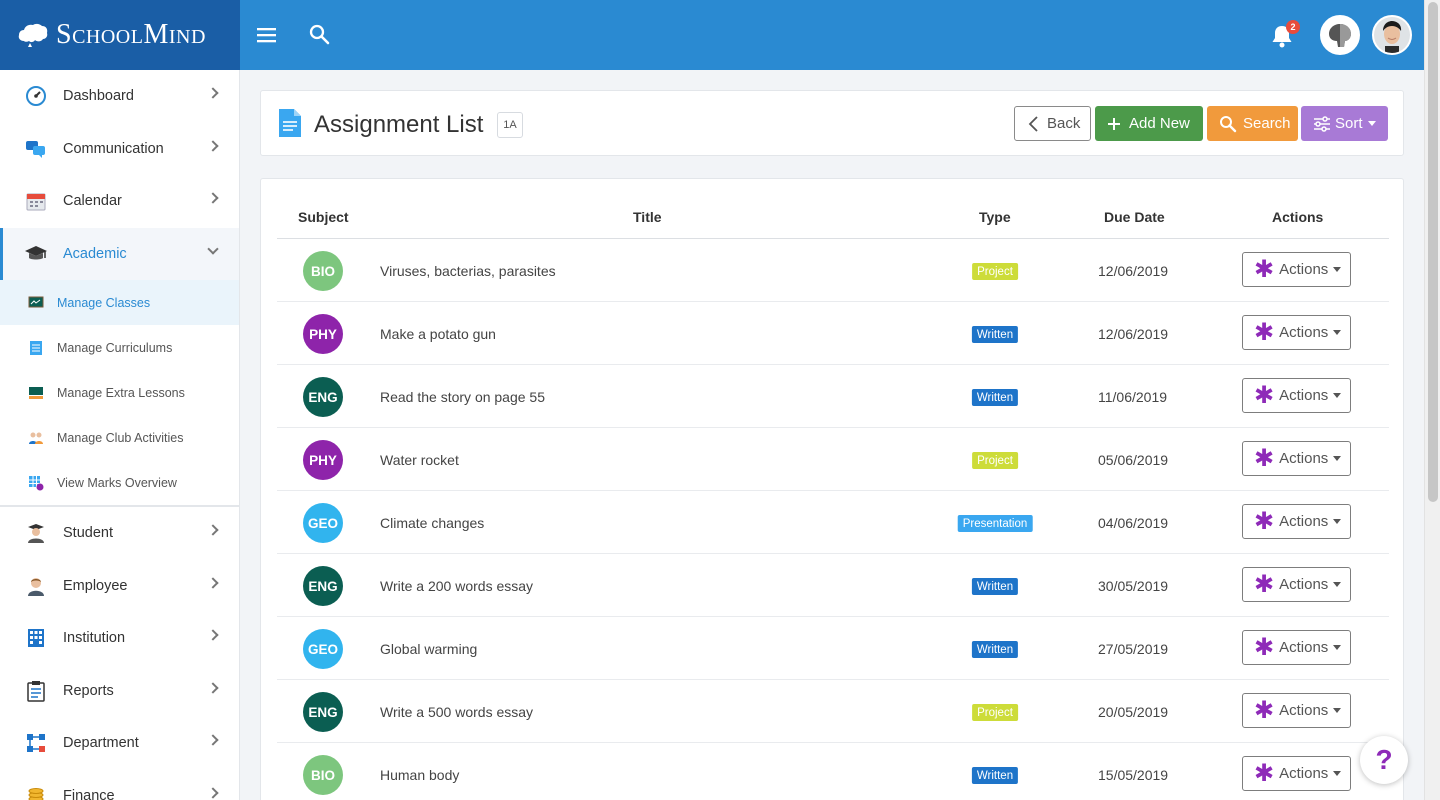 The height and width of the screenshot is (800, 1440). Describe the element at coordinates (468, 271) in the screenshot. I see `assignment-title: Viruses, bacterias, parasites` at that location.